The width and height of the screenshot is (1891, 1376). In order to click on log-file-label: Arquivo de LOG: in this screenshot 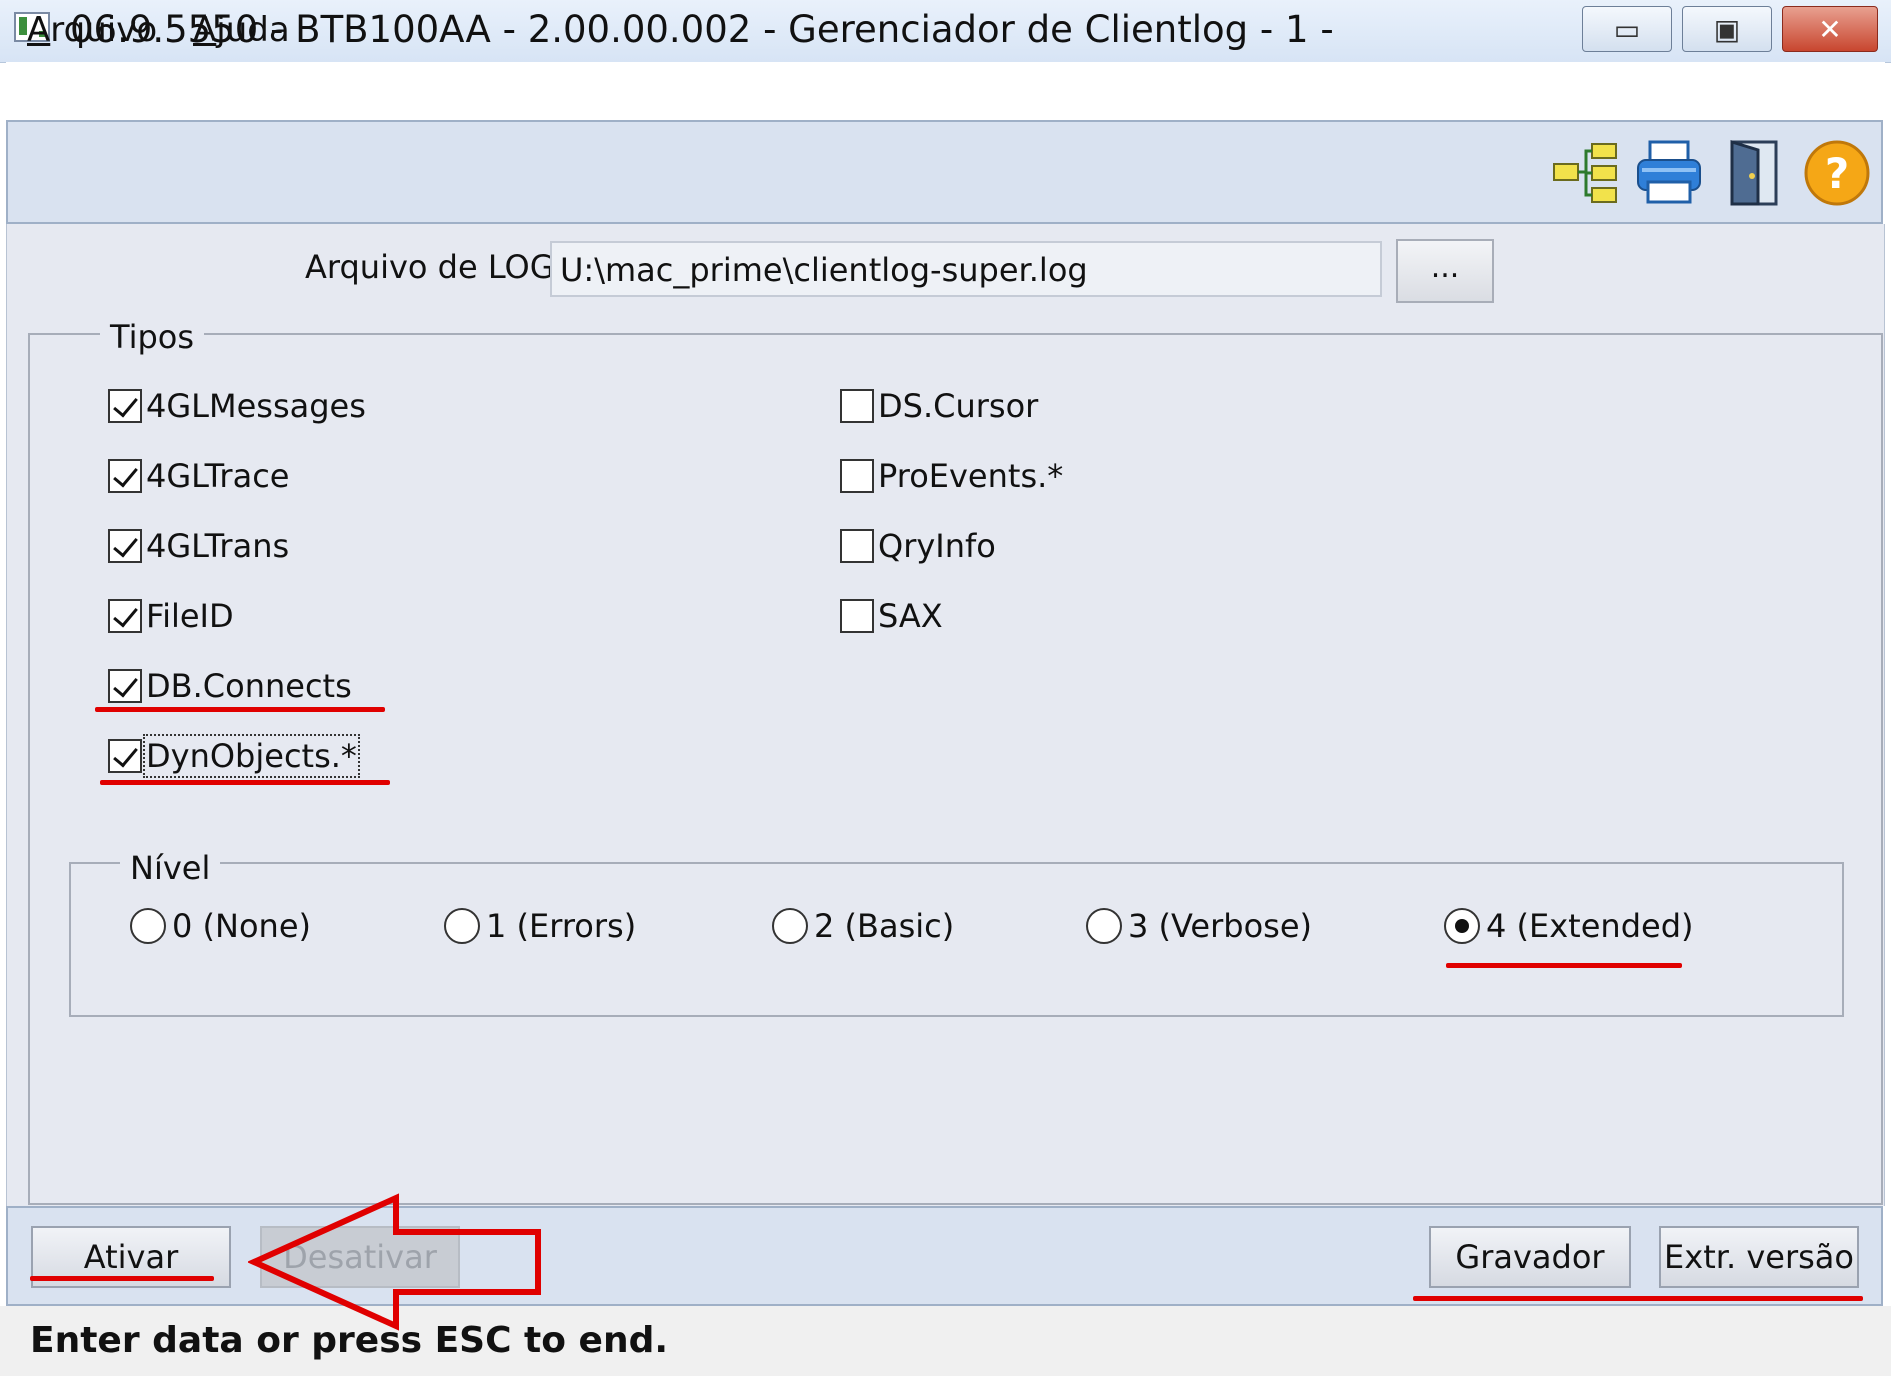, I will do `click(435, 267)`.